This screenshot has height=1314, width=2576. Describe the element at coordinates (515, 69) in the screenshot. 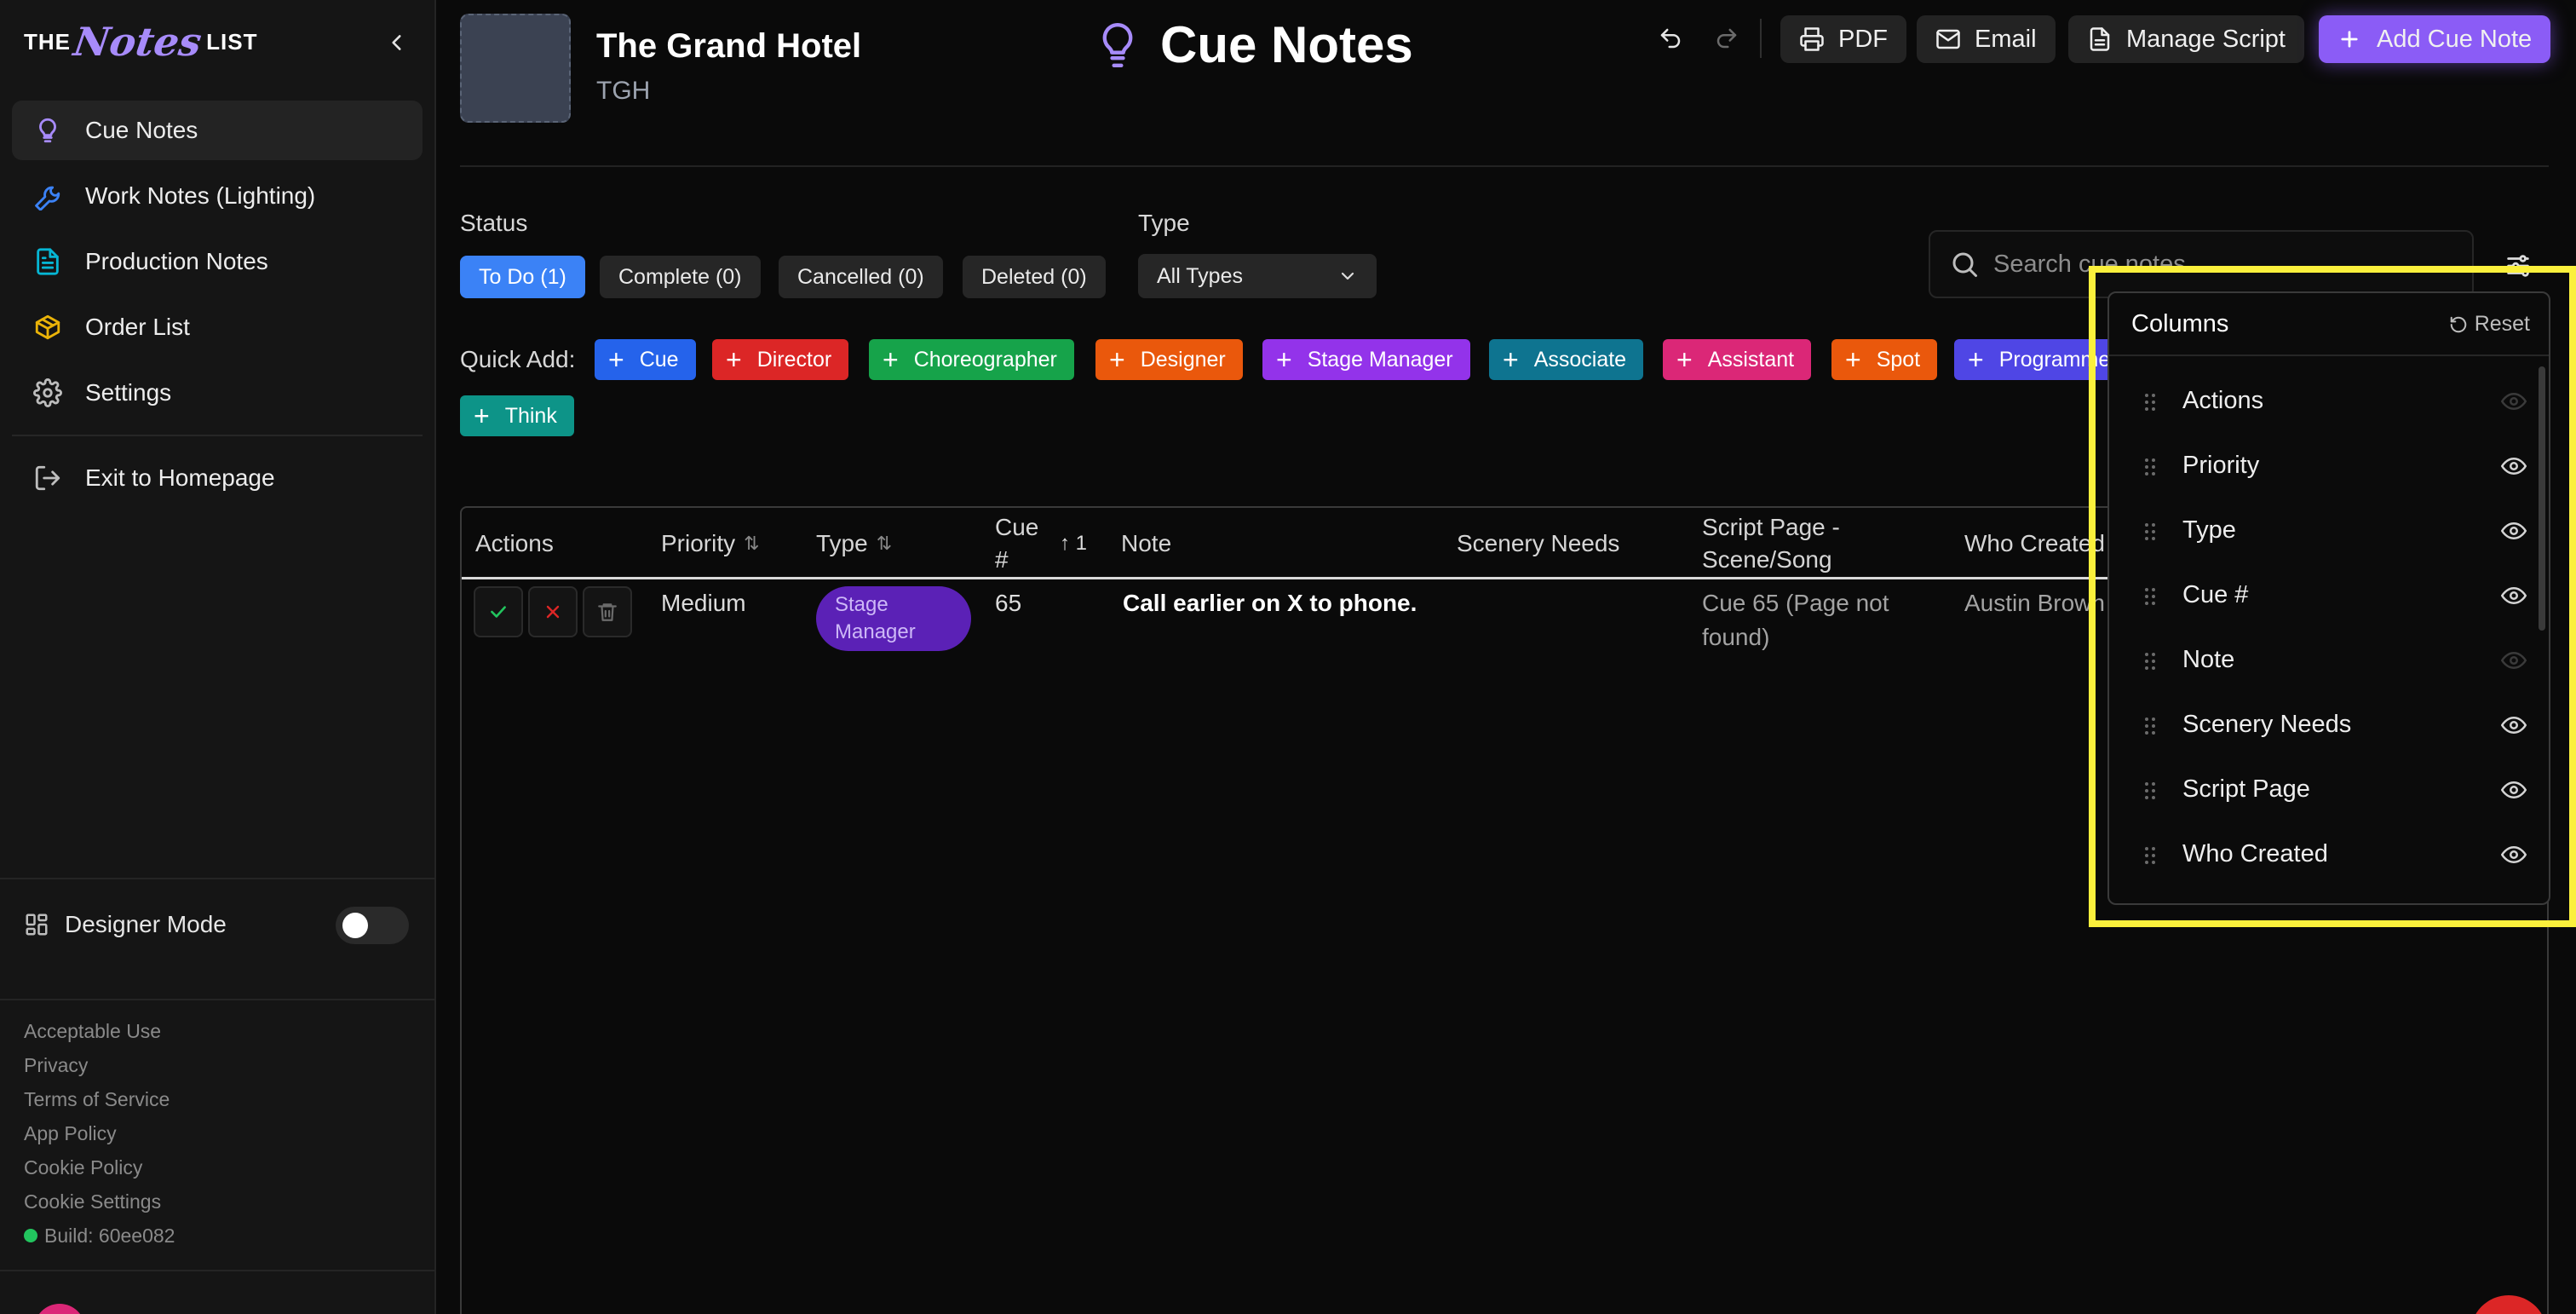

I see `production-thumbnail` at that location.